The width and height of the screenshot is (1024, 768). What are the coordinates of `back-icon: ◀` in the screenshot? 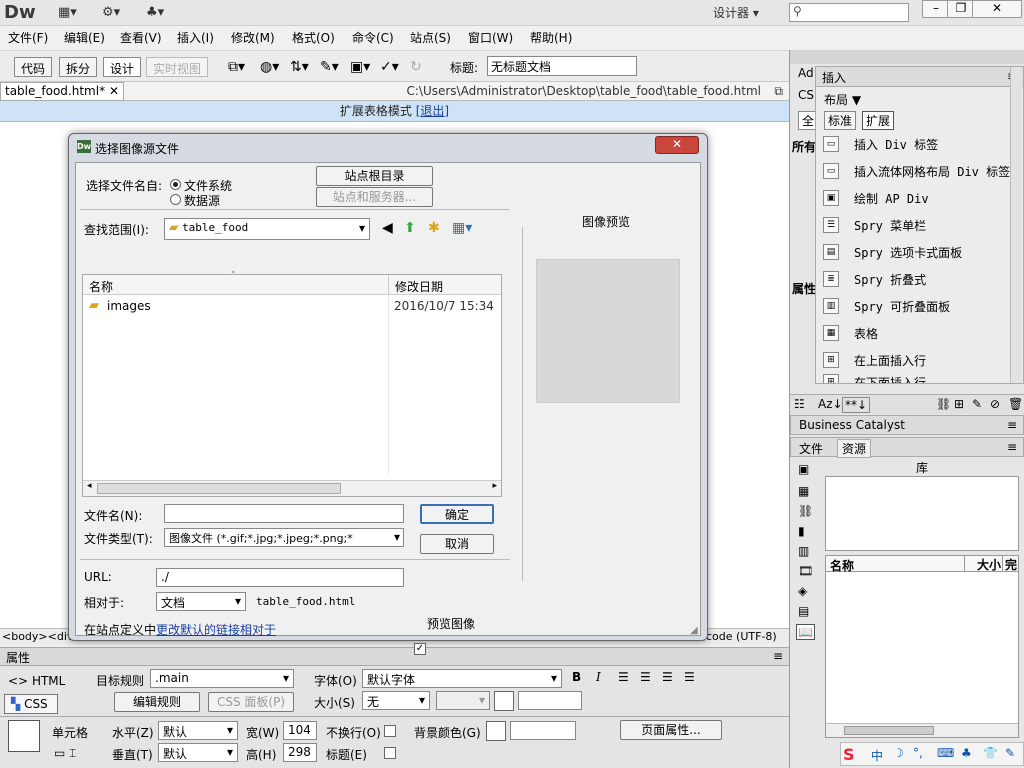 It's located at (387, 228).